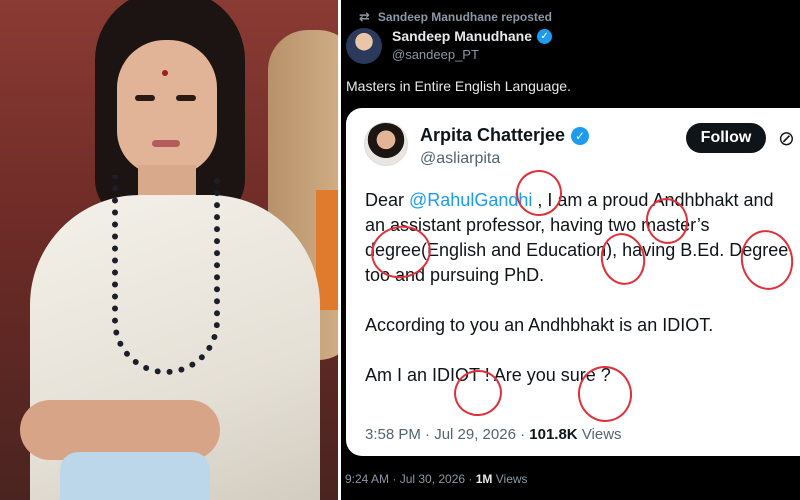 The height and width of the screenshot is (500, 800). What do you see at coordinates (553, 434) in the screenshot?
I see `quoted-views-count: 101.8K` at bounding box center [553, 434].